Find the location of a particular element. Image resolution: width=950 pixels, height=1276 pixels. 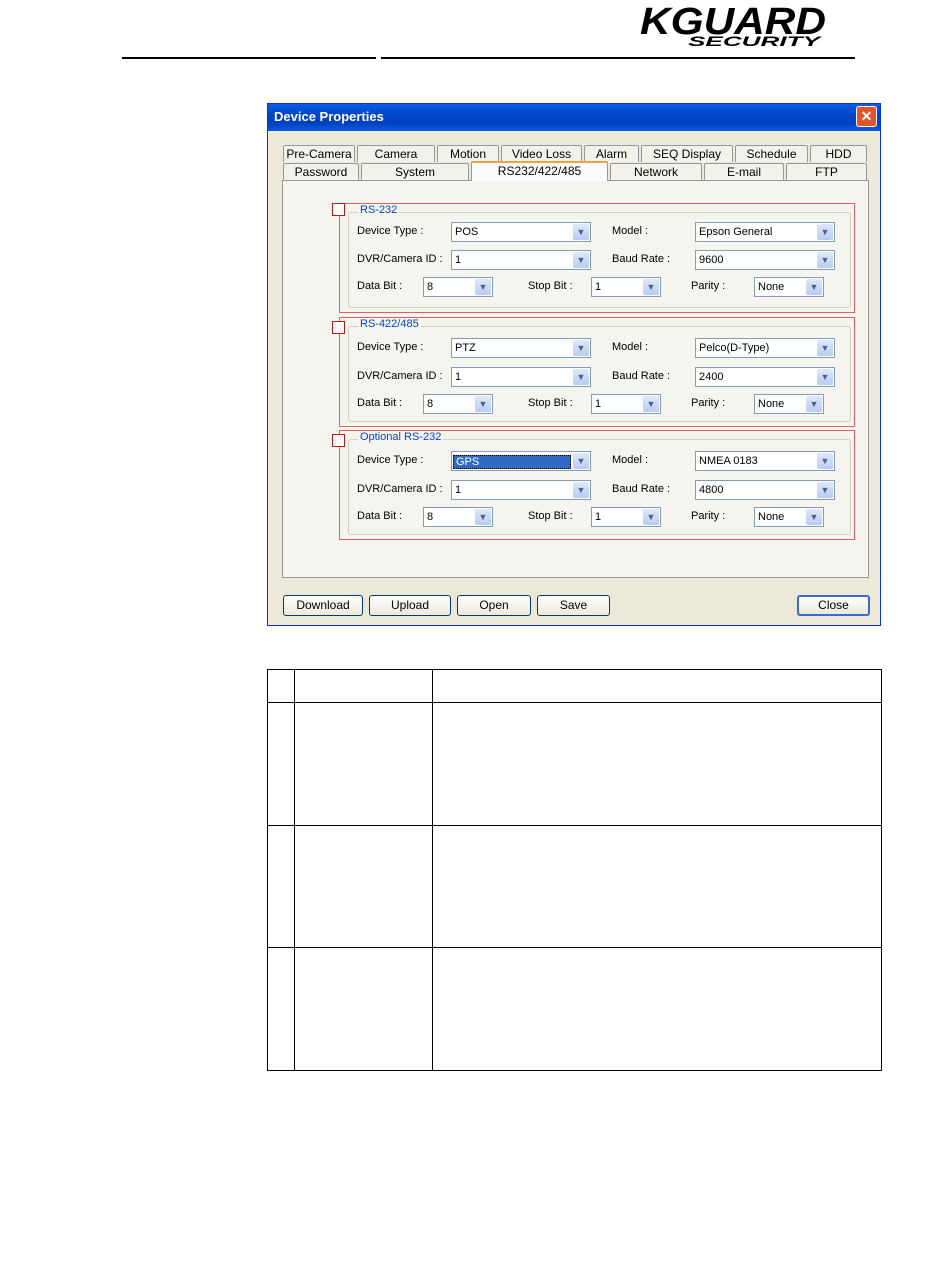

upload-button: Upload is located at coordinates (410, 605).